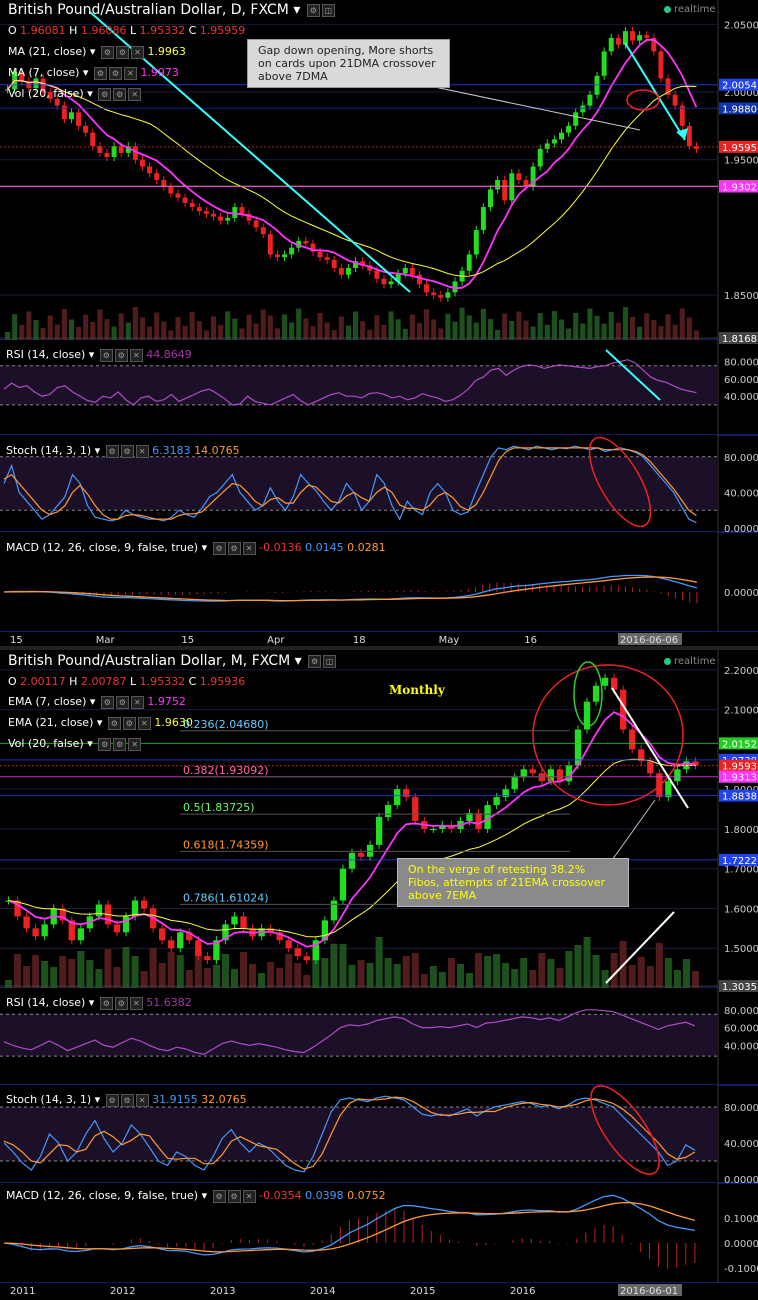 Image resolution: width=758 pixels, height=1300 pixels. I want to click on monthly-x-axis-tick: 2015, so click(422, 1291).